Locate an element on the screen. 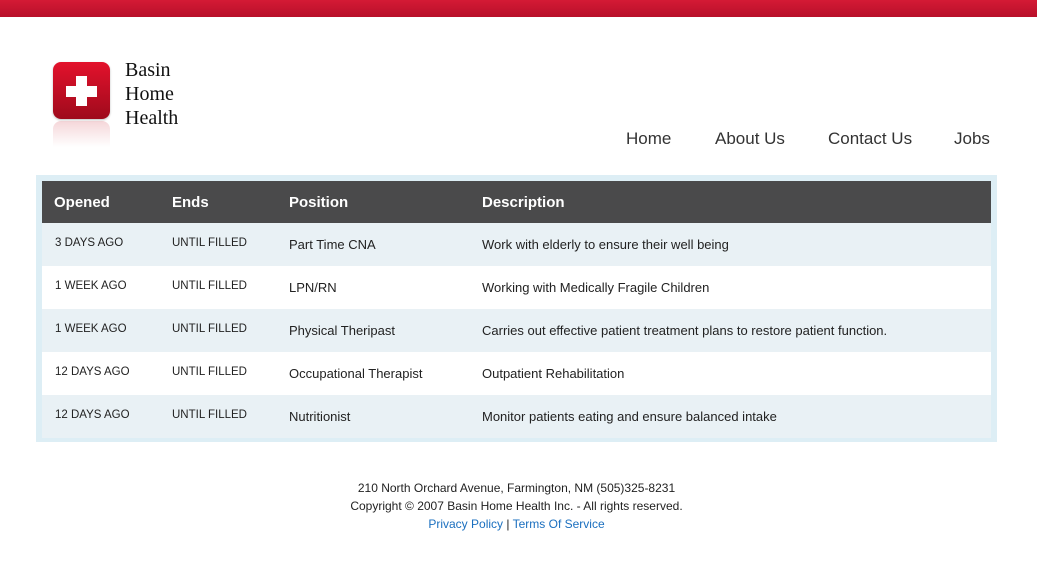  brand-line-2: Home is located at coordinates (149, 94).